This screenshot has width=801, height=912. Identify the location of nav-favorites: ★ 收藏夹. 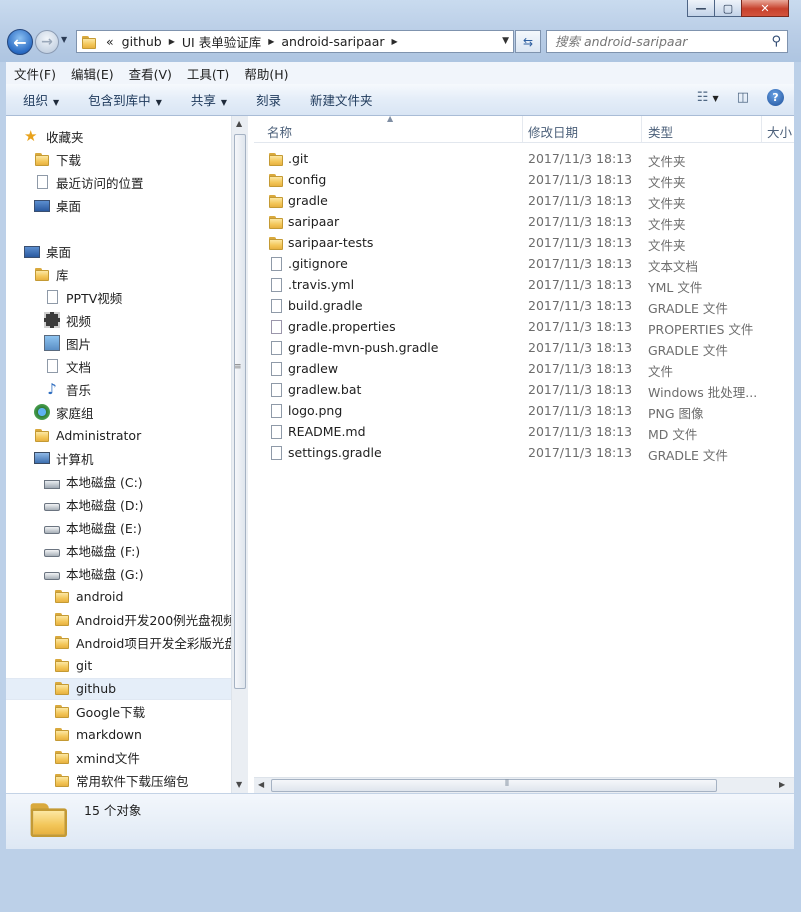
(54, 136).